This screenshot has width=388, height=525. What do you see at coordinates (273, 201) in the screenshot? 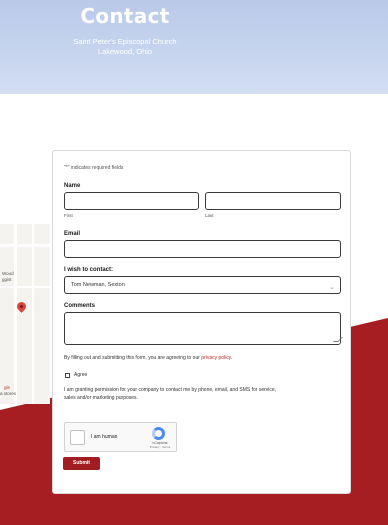
I see `last-name-input` at bounding box center [273, 201].